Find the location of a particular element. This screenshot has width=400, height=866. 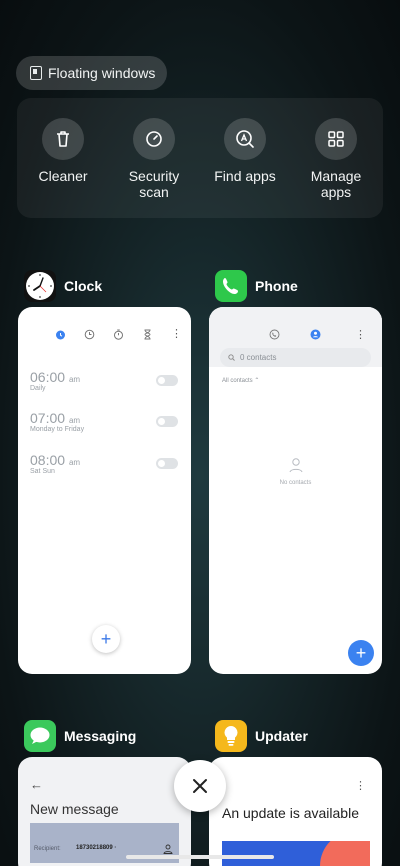

alarm-repeat: Daily is located at coordinates (38, 388).